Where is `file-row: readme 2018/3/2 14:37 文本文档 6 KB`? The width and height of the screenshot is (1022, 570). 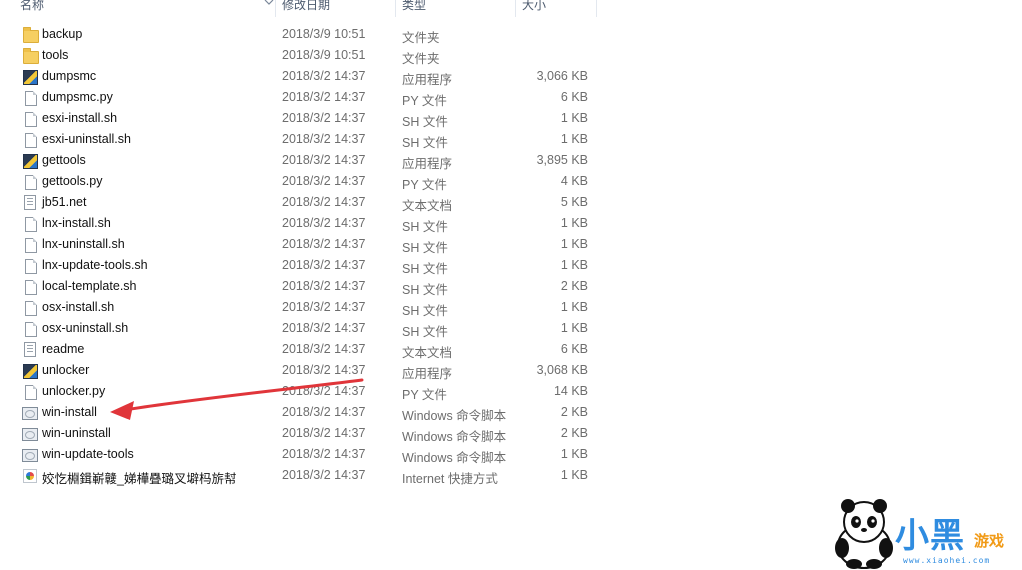 file-row: readme 2018/3/2 14:37 文本文档 6 KB is located at coordinates (300, 349).